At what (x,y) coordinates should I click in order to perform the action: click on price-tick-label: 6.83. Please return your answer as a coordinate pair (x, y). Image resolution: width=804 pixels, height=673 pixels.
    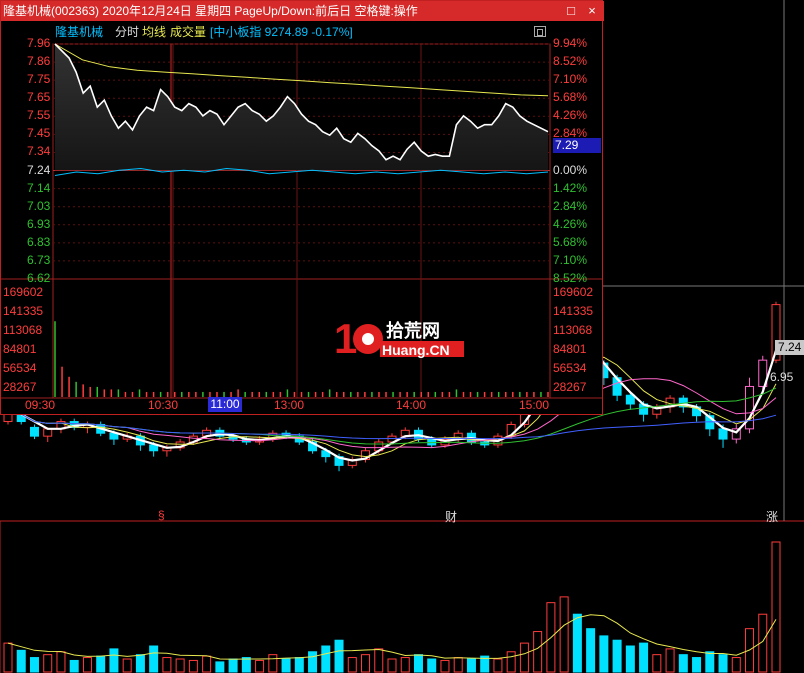
    Looking at the image, I should click on (39, 241).